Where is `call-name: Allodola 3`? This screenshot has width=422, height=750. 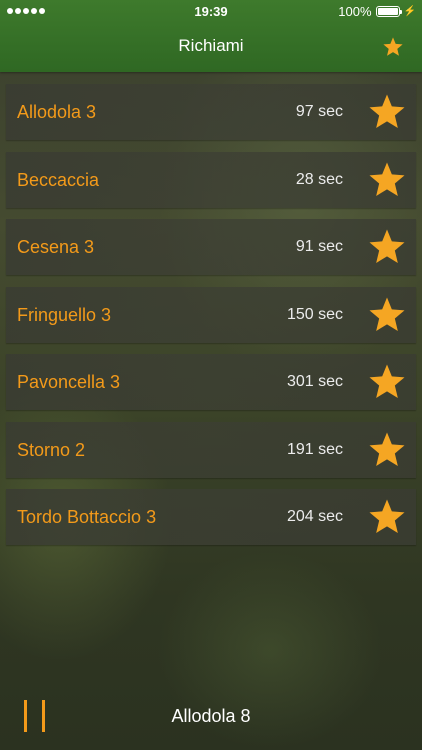
call-name: Allodola 3 is located at coordinates (57, 112).